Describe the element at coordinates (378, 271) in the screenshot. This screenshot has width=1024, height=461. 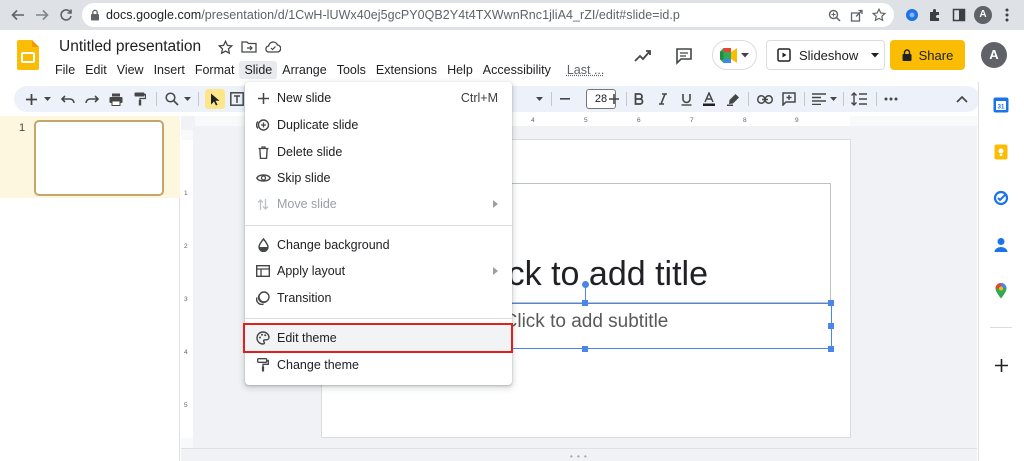
I see `menu-item-apply-layout: Apply layout` at that location.